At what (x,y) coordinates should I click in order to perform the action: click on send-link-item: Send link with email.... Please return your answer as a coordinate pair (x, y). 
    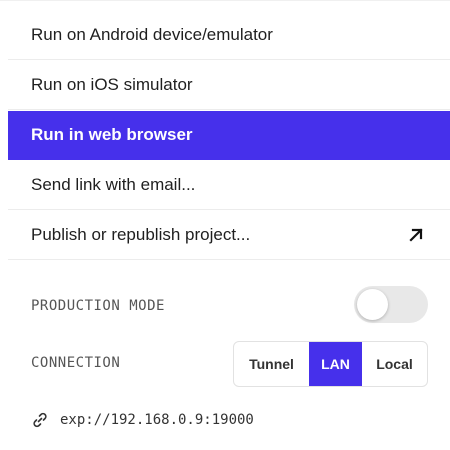
    Looking at the image, I should click on (229, 185).